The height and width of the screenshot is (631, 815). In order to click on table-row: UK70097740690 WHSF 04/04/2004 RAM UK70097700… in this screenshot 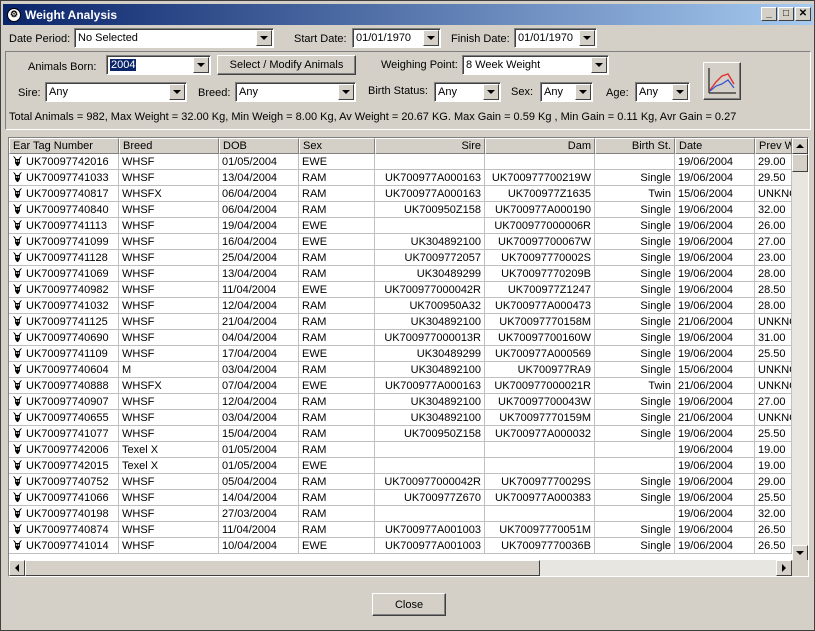, I will do `click(400, 338)`.